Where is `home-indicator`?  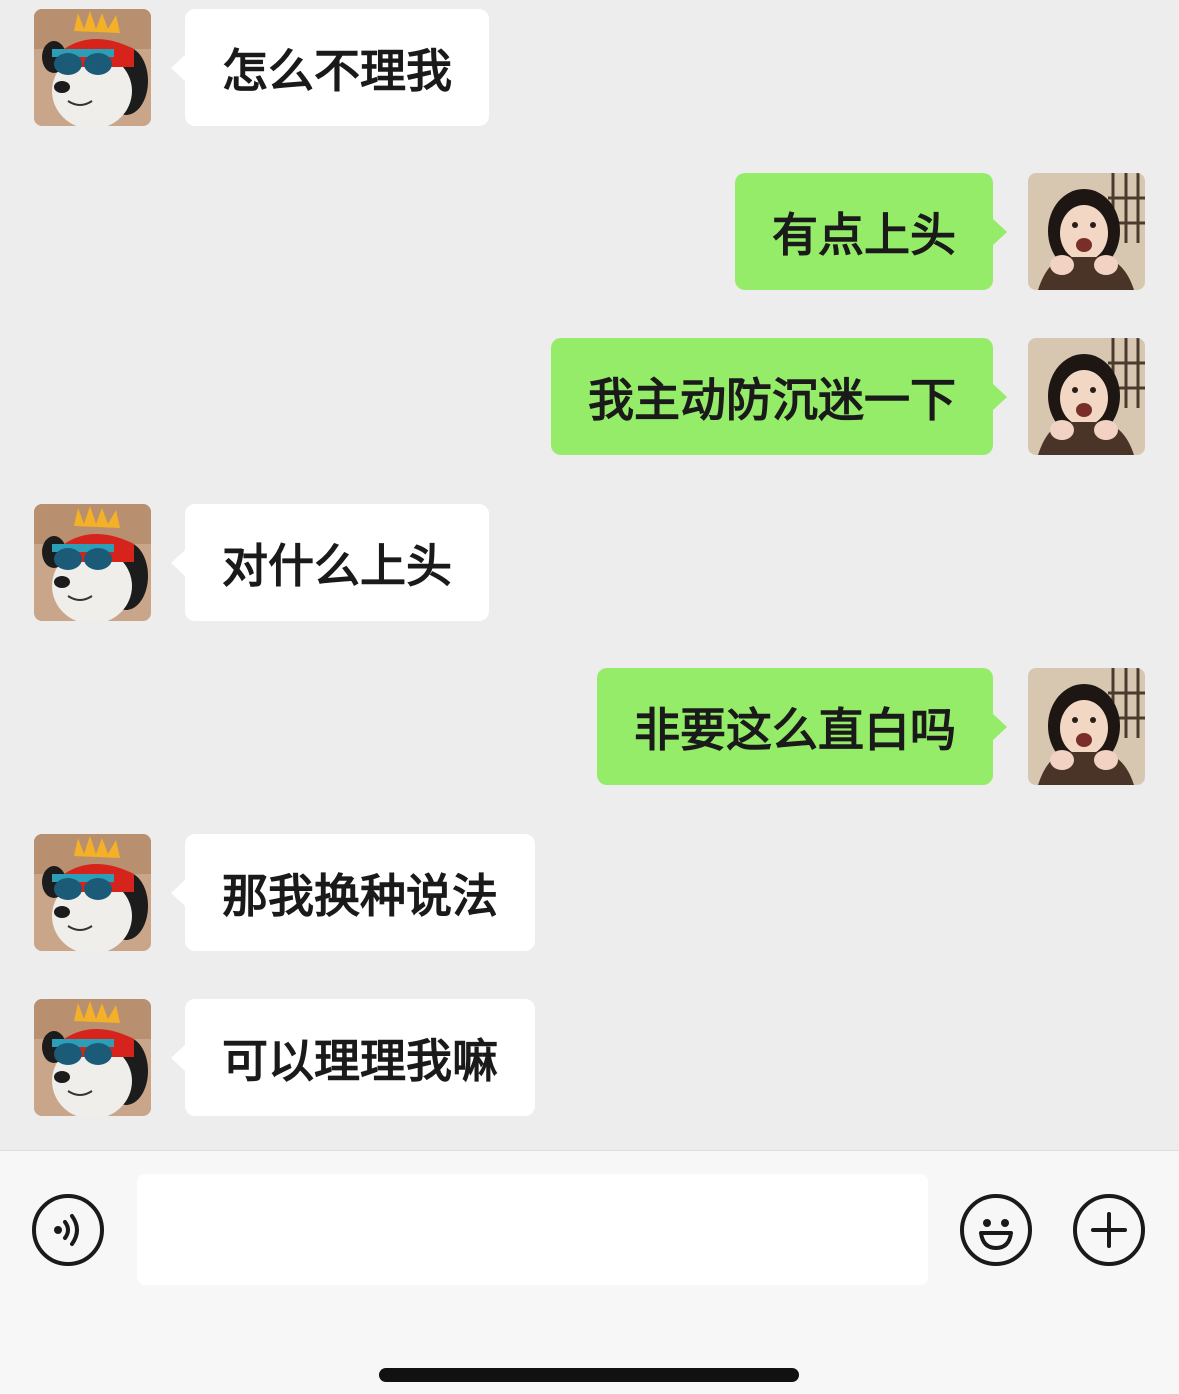 home-indicator is located at coordinates (589, 1375).